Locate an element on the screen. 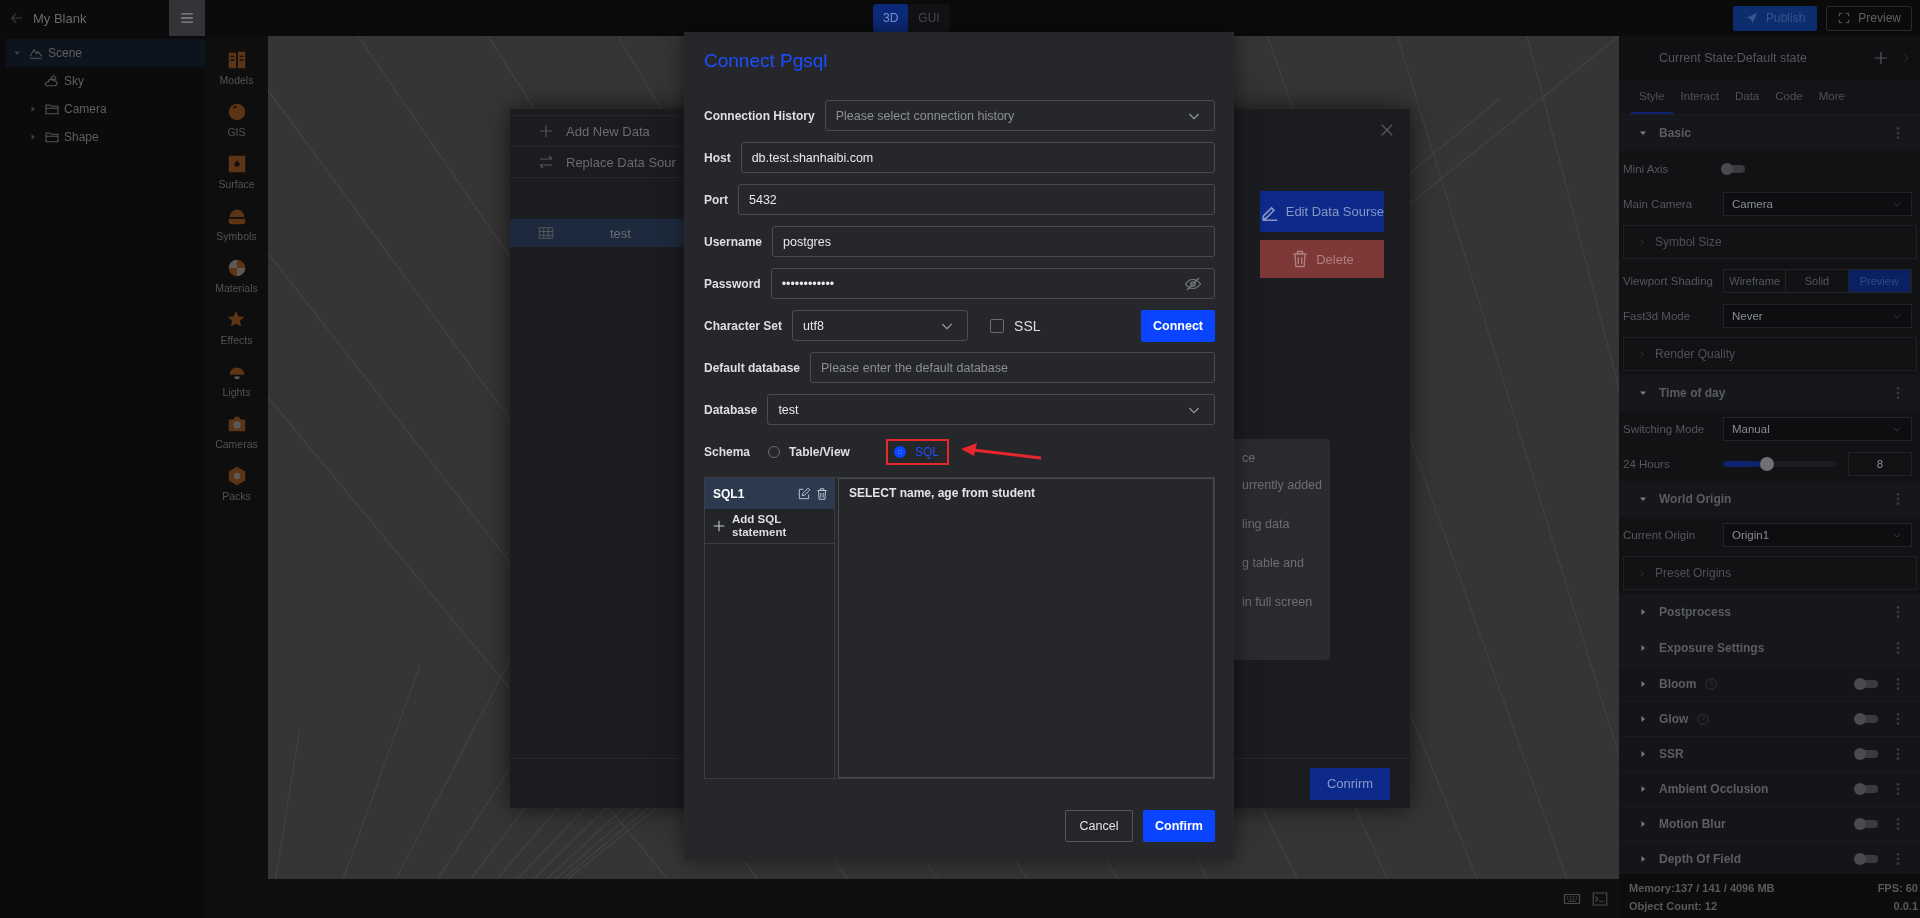  field-label: Switching Mode is located at coordinates (1664, 428).